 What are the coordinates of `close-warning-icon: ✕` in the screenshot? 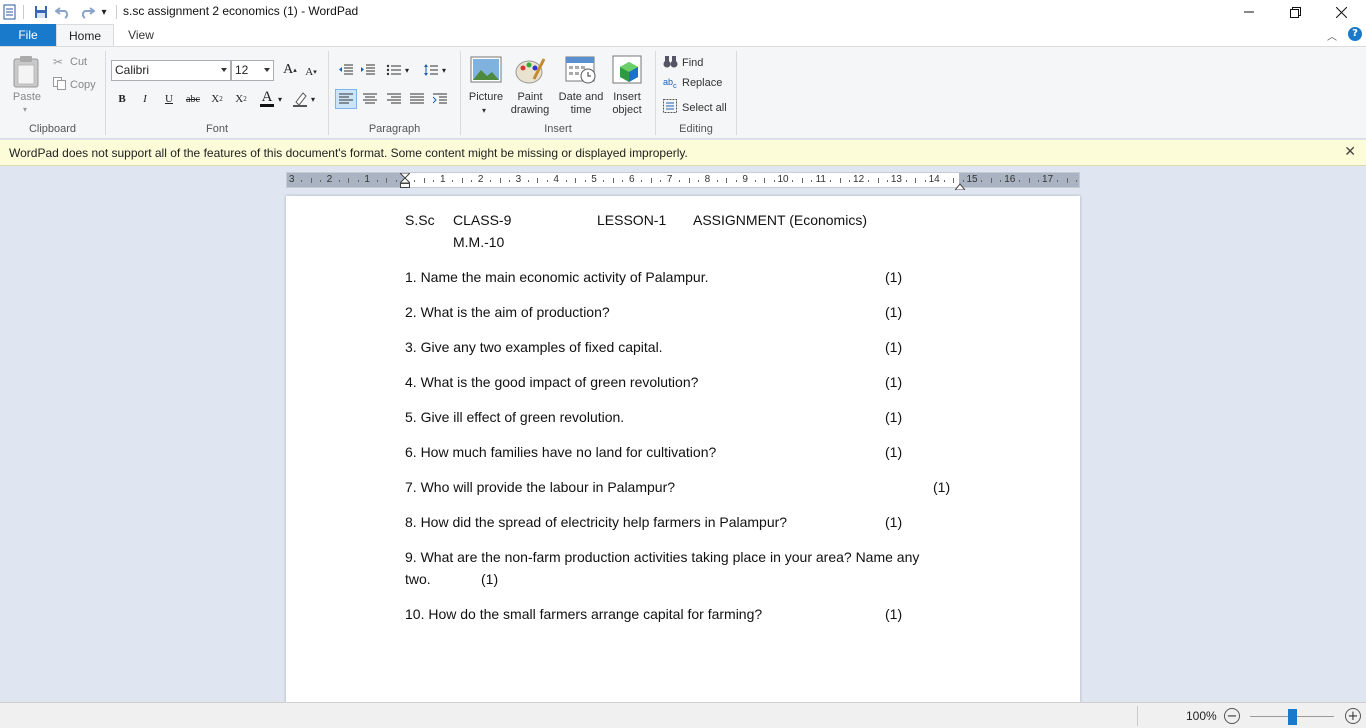 It's located at (1350, 152).